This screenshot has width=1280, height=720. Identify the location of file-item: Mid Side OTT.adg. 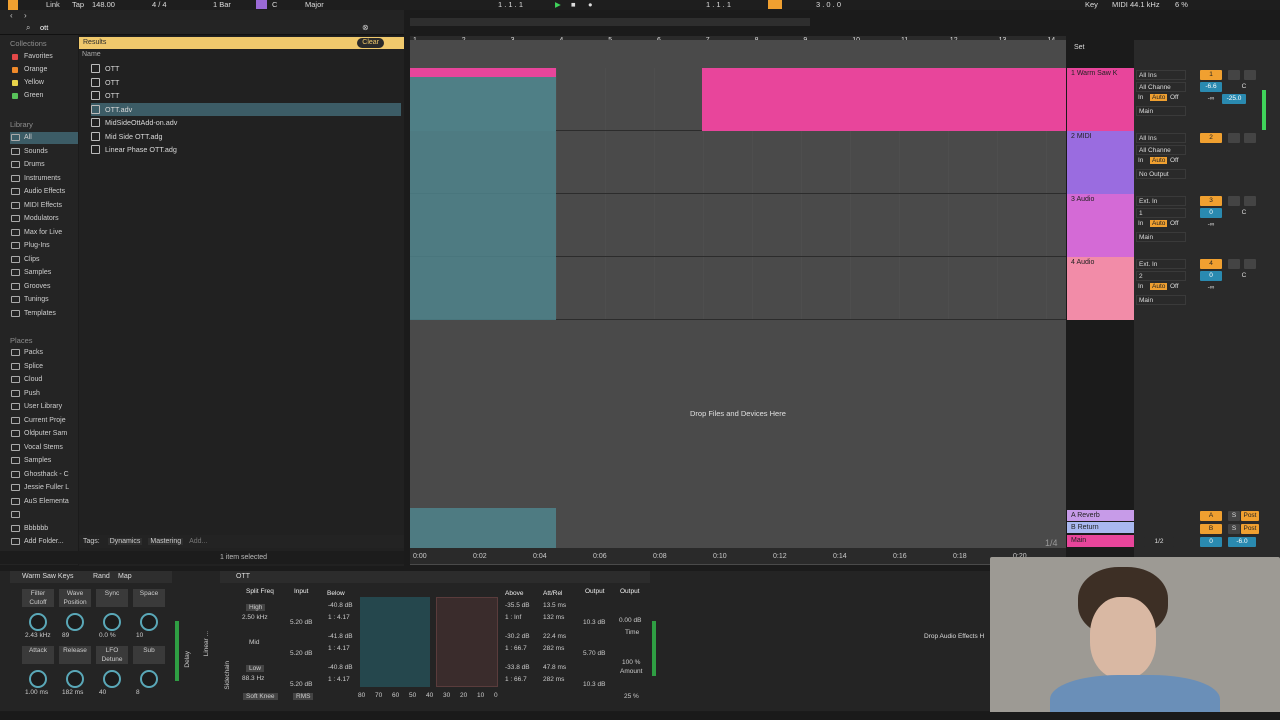
(246, 136).